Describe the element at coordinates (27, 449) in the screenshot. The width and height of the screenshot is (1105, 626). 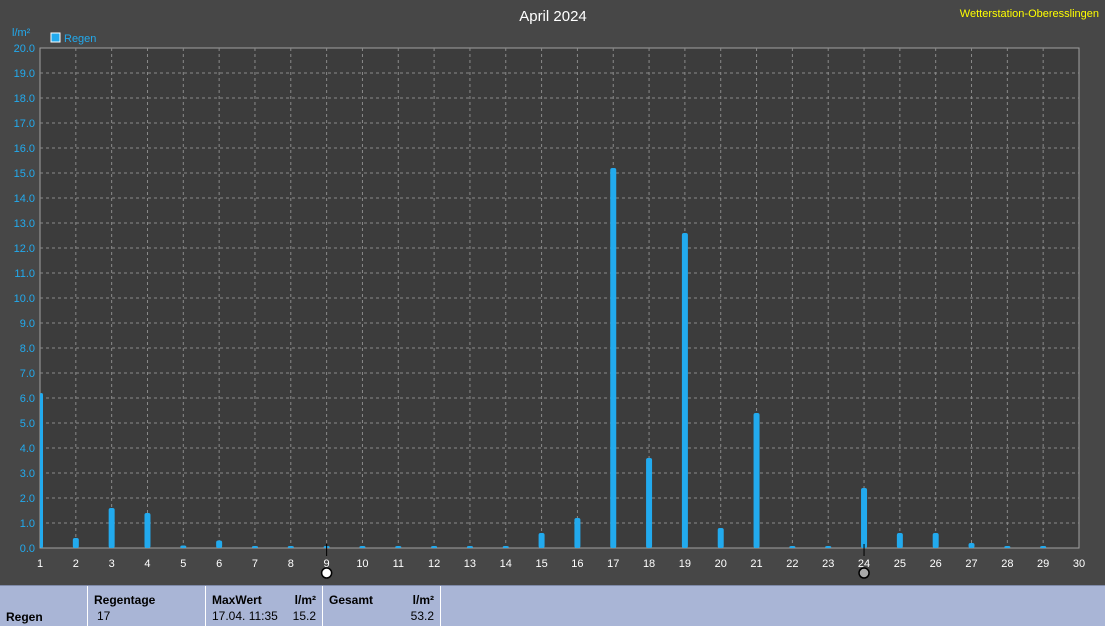
I see `y-tick-label: 4.0` at that location.